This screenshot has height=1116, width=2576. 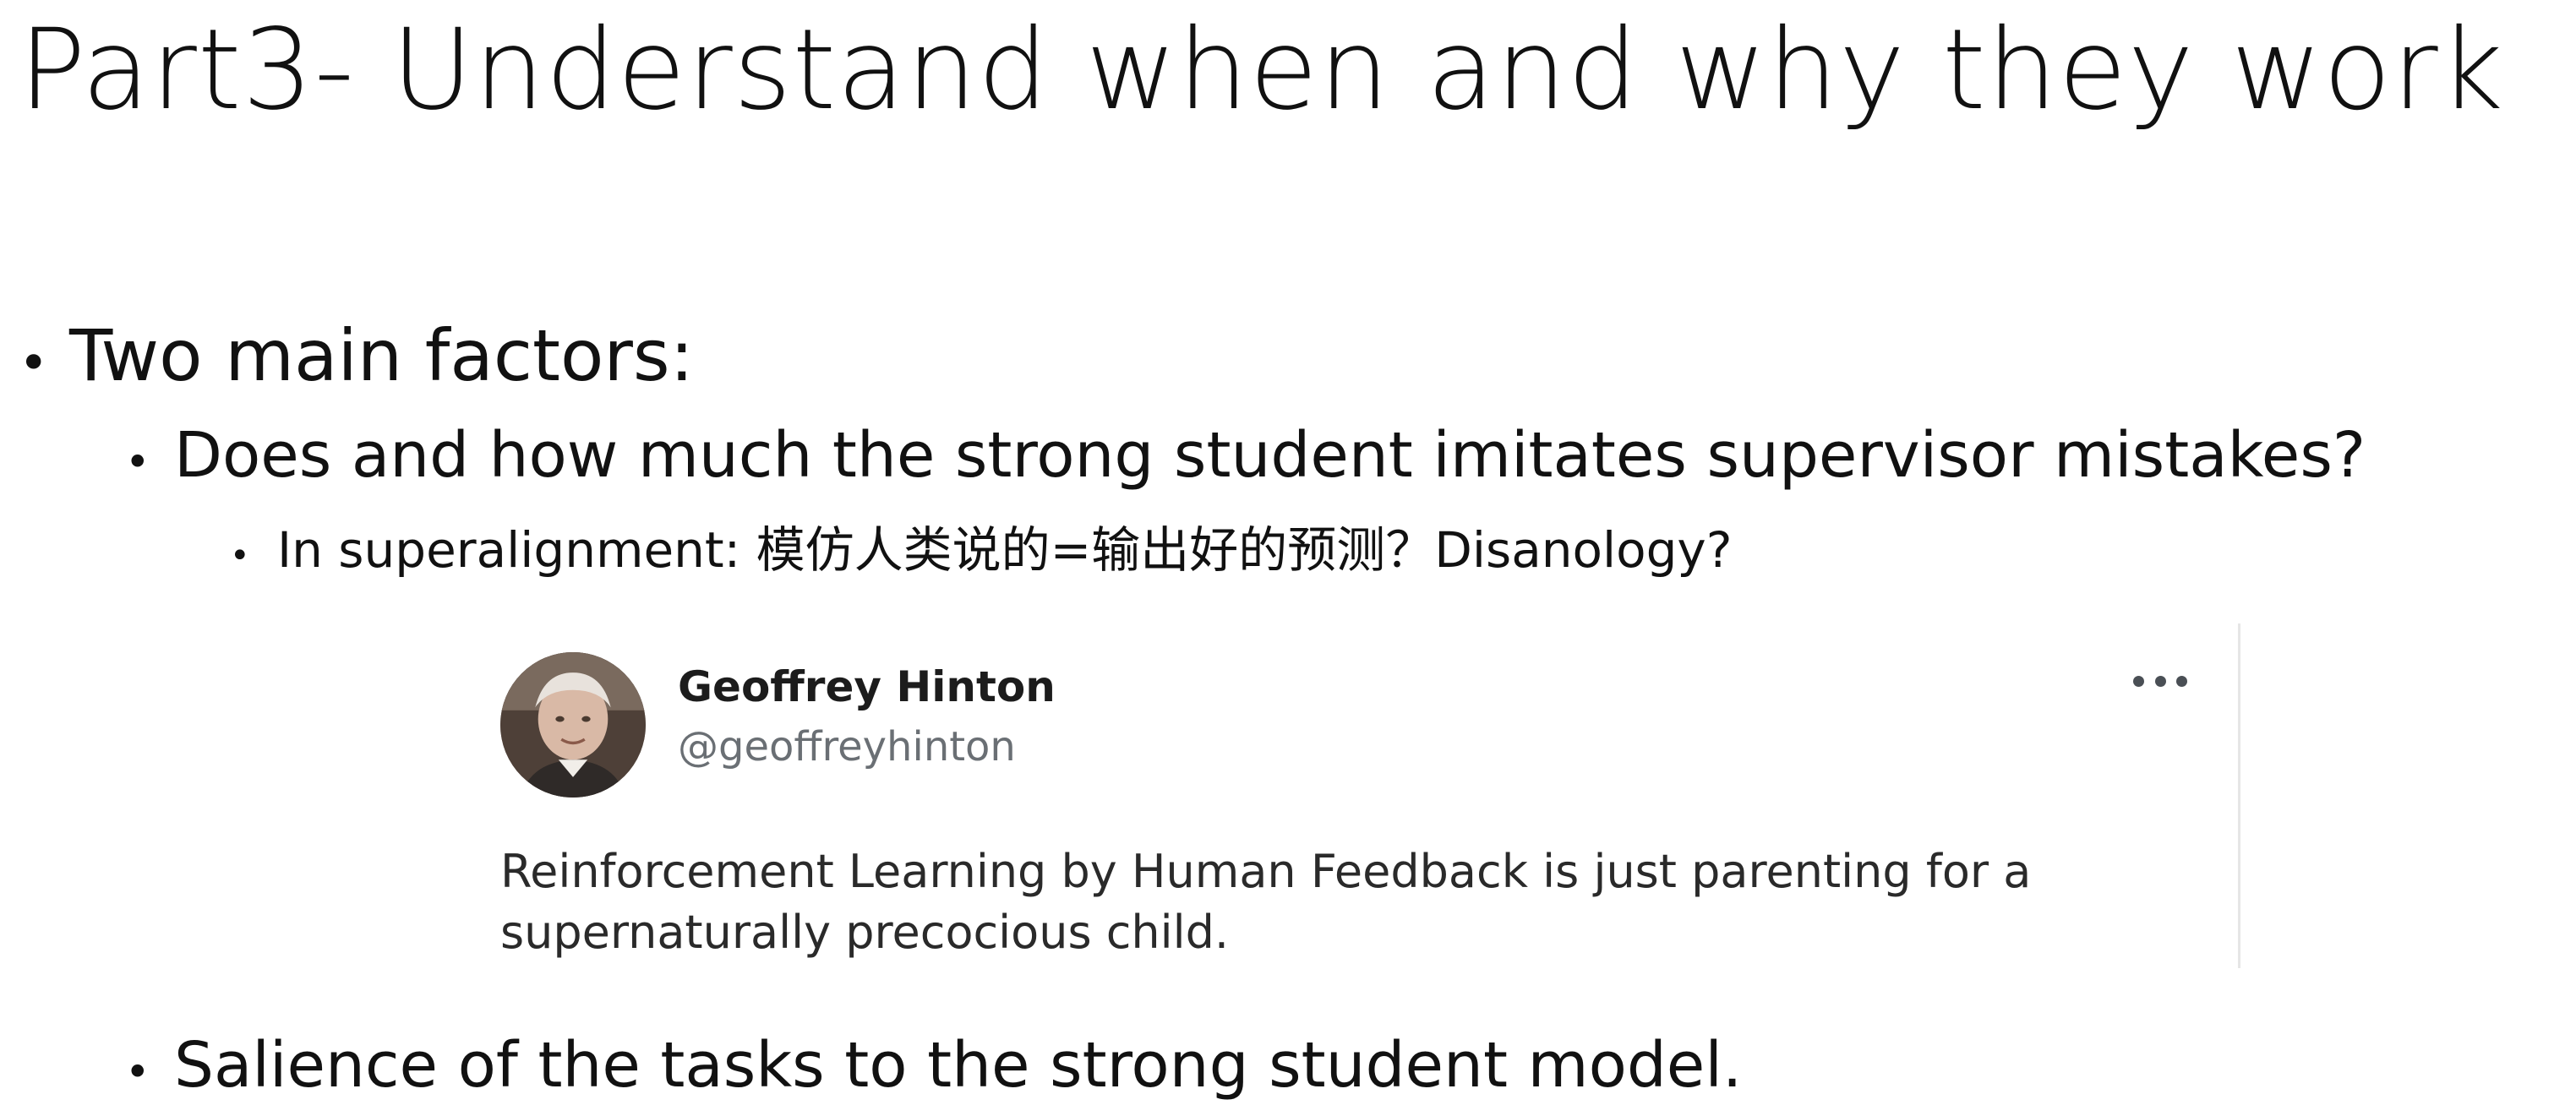 I want to click on tweet-author-handle: @geoffreyhinton, so click(x=847, y=746).